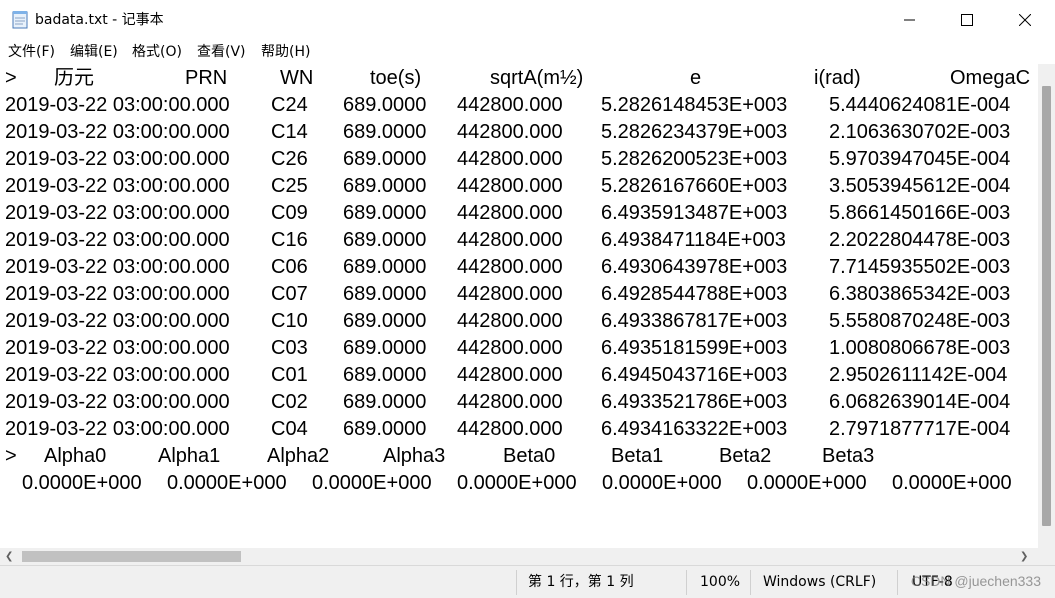 The image size is (1055, 598). Describe the element at coordinates (289, 240) in the screenshot. I see `prn-cell: C16` at that location.